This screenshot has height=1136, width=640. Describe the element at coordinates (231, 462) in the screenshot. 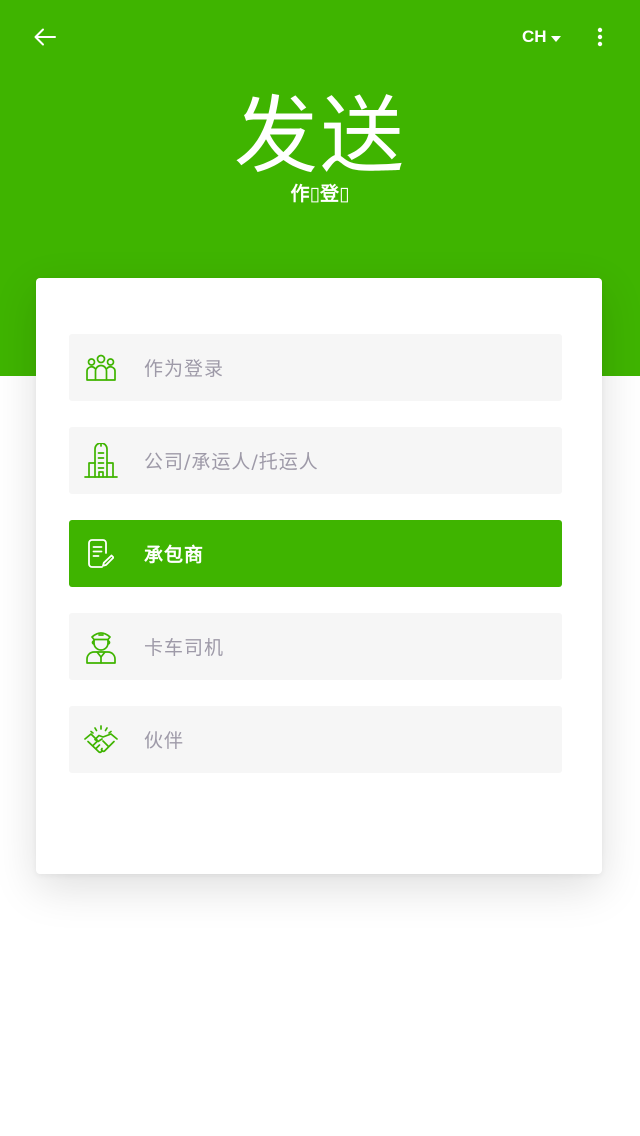

I see `role-option-label: 公司/承运人/托运人` at that location.